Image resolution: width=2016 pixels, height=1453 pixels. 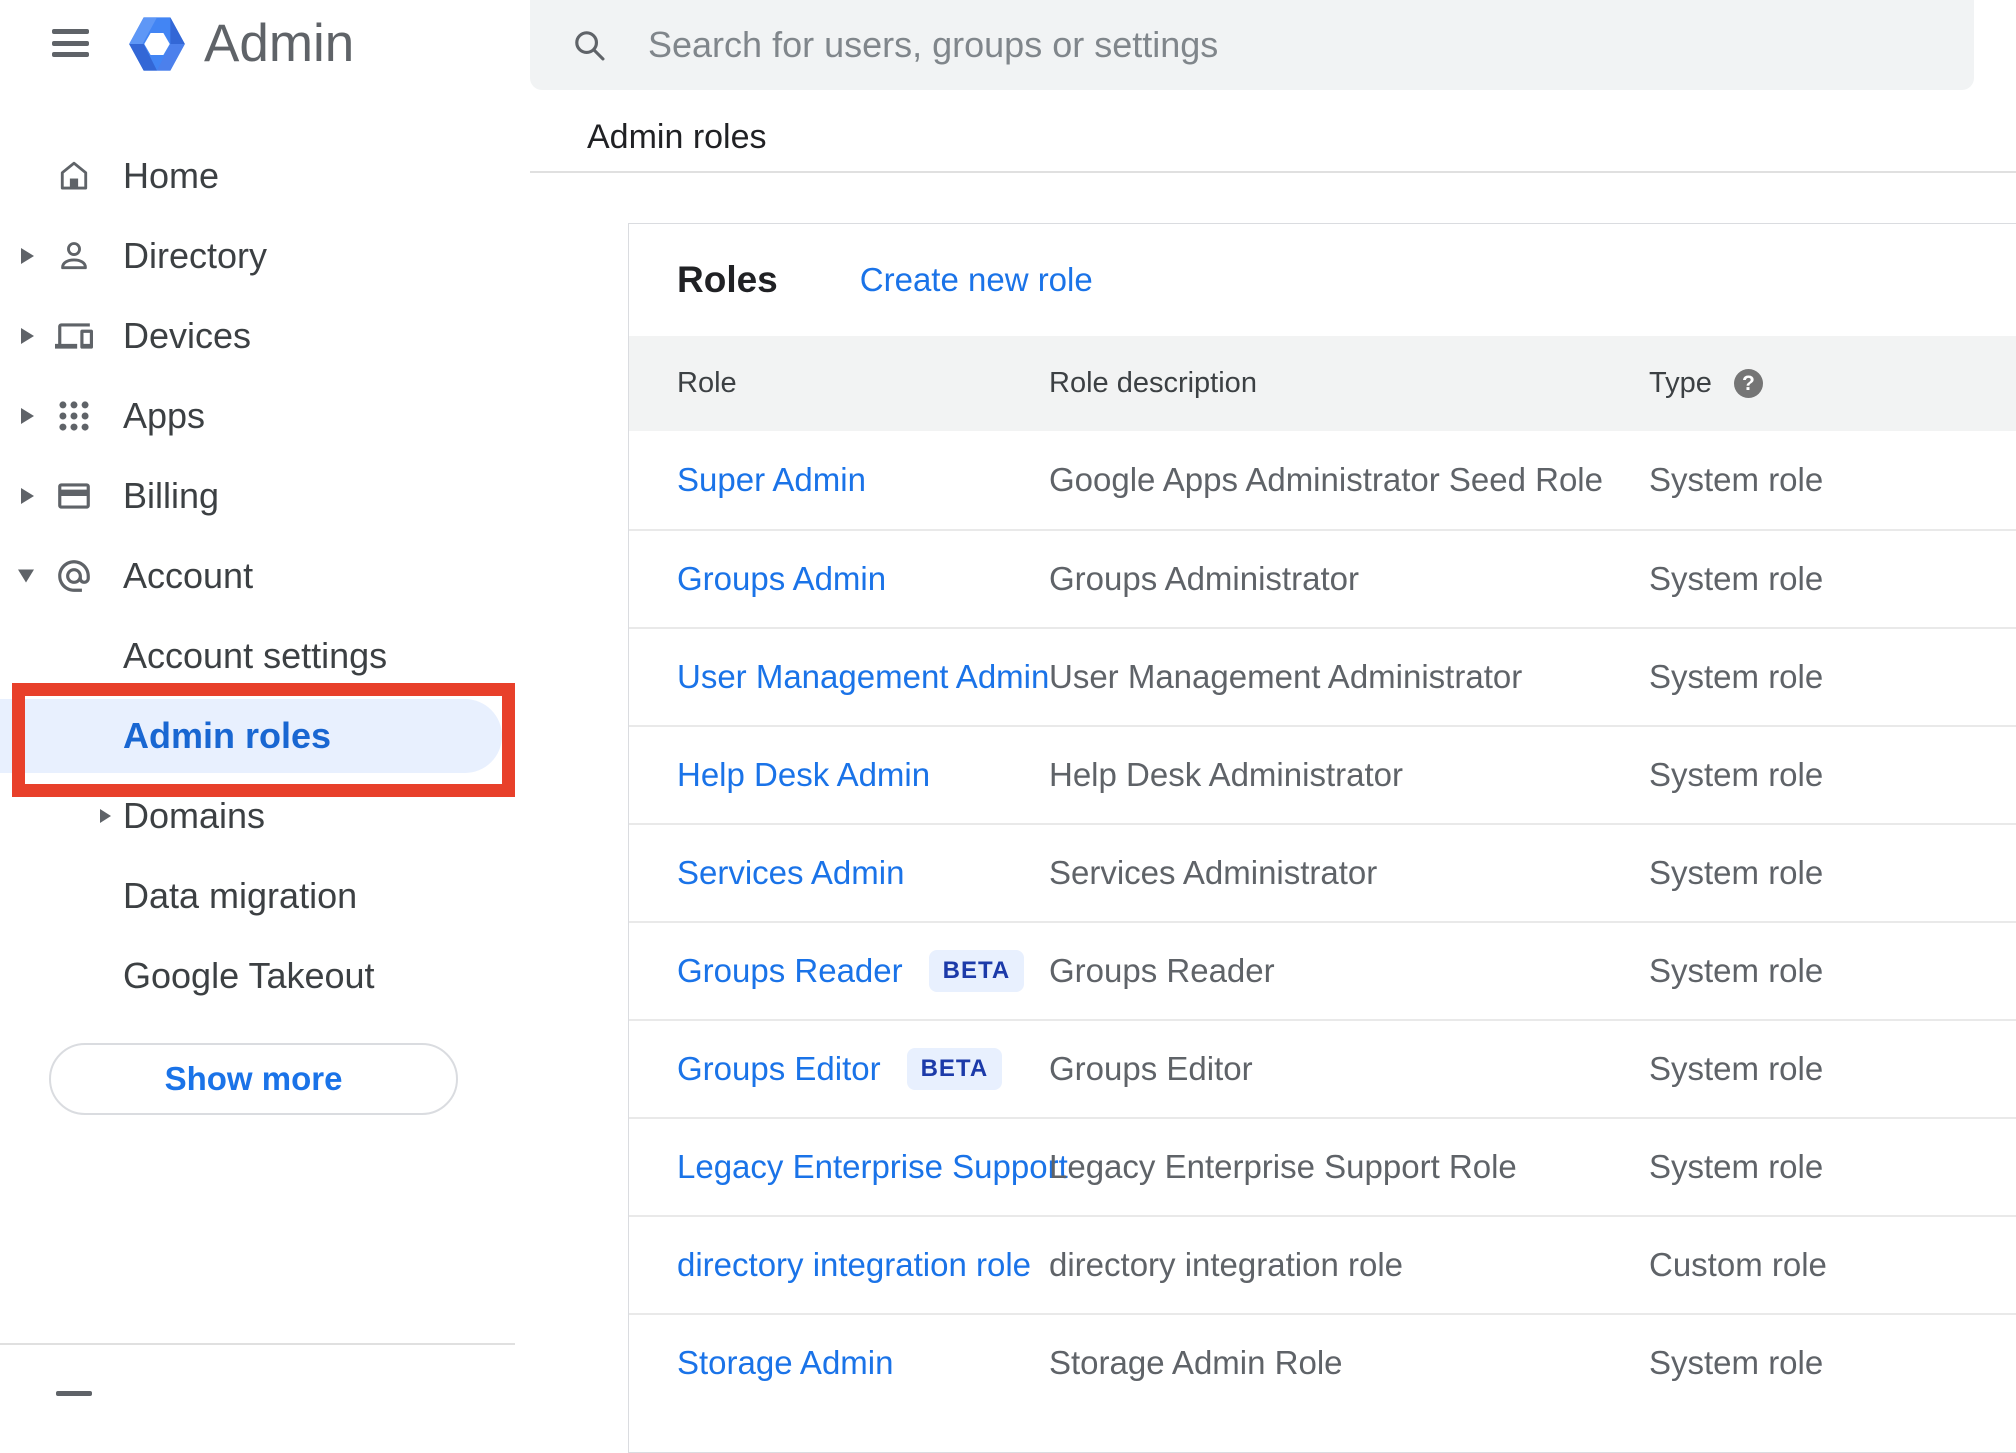 I want to click on card-title: Roles, so click(x=727, y=279).